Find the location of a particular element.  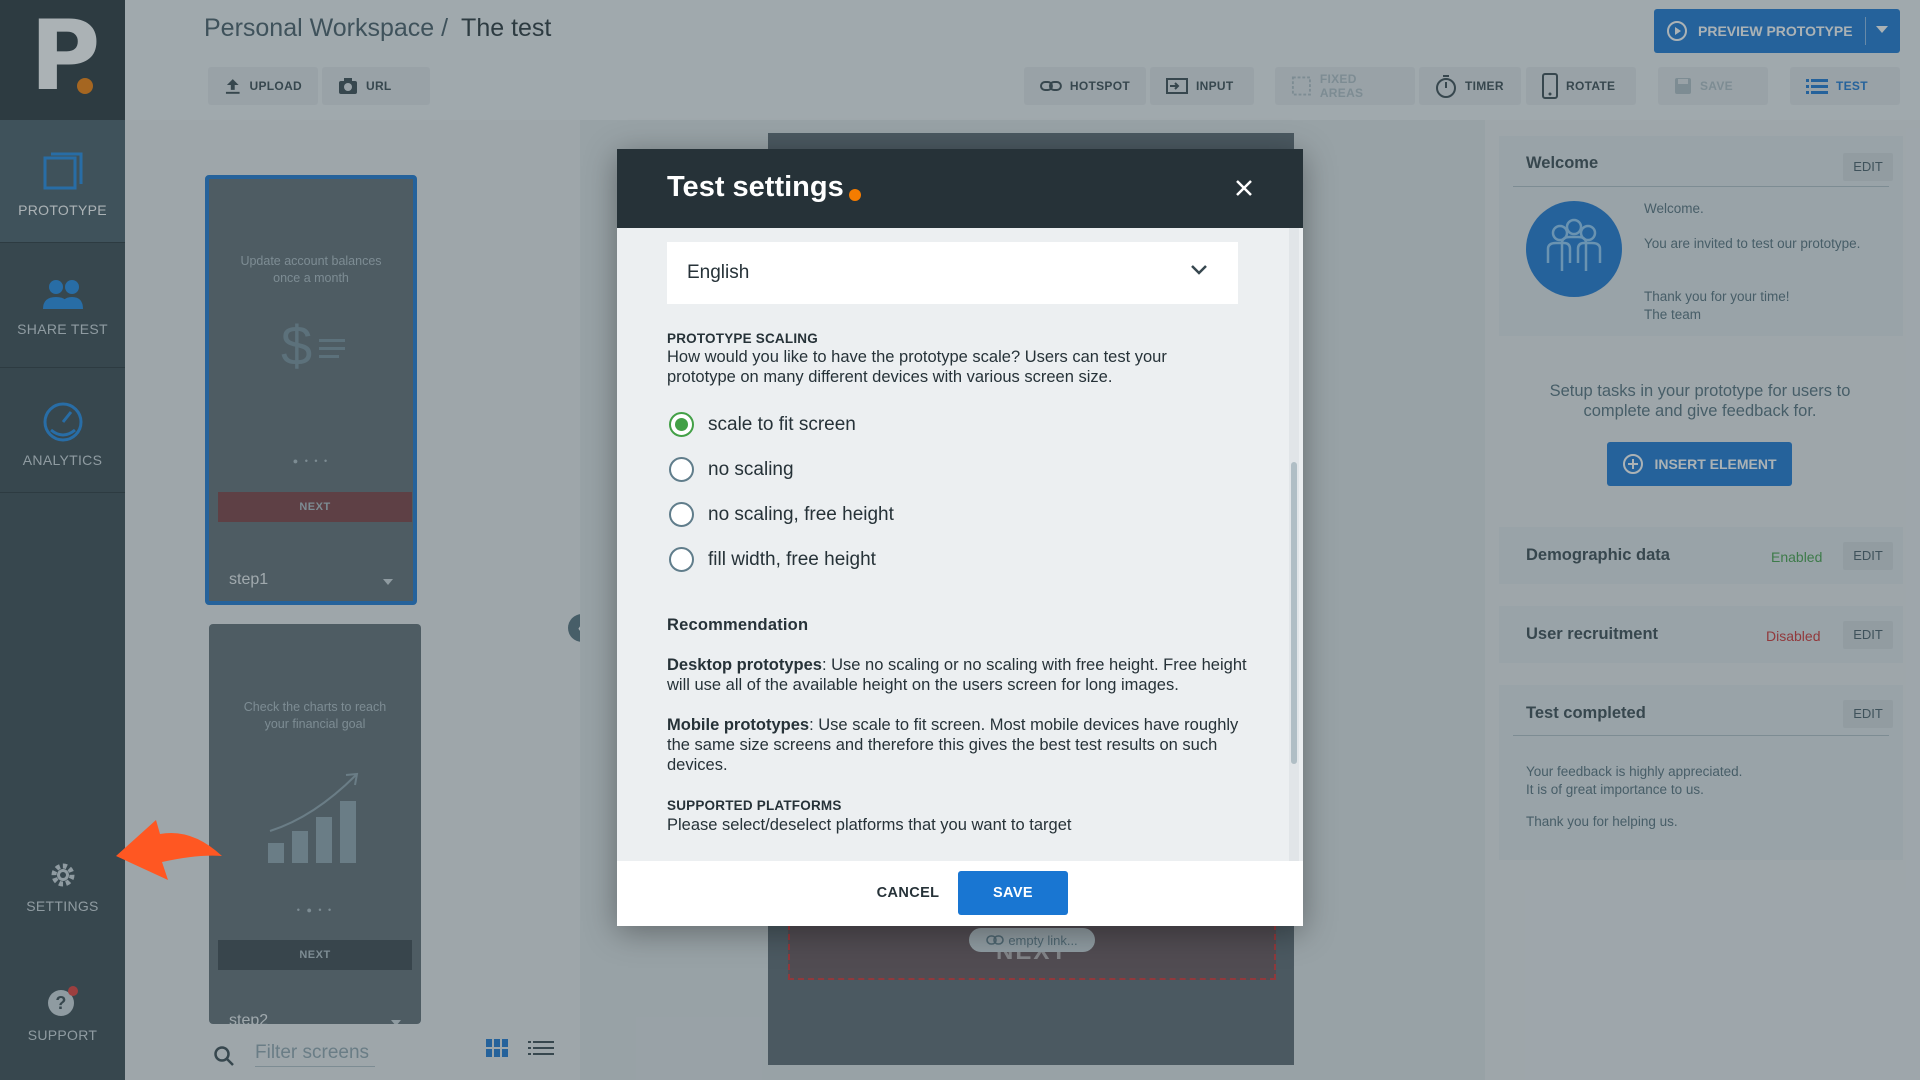

dialog-header: Test settings is located at coordinates (960, 188).